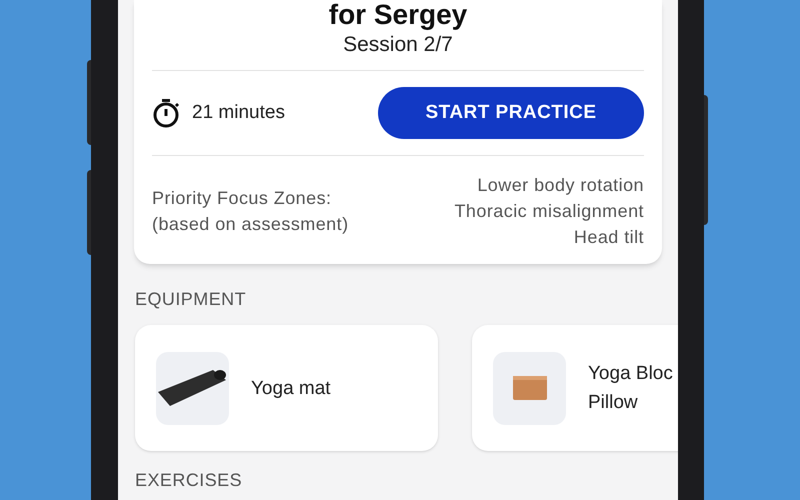 The width and height of the screenshot is (800, 500). I want to click on yoga-block-drawing, so click(529, 388).